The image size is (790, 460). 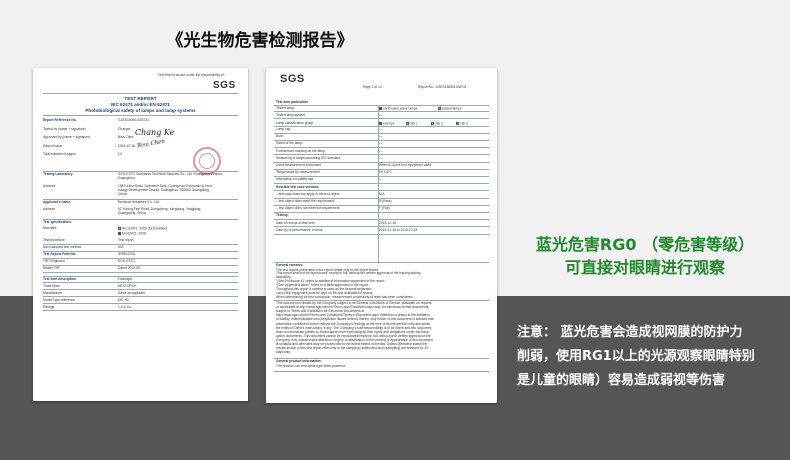 I want to click on page-title: 《光生物危害检测报告》, so click(x=260, y=41).